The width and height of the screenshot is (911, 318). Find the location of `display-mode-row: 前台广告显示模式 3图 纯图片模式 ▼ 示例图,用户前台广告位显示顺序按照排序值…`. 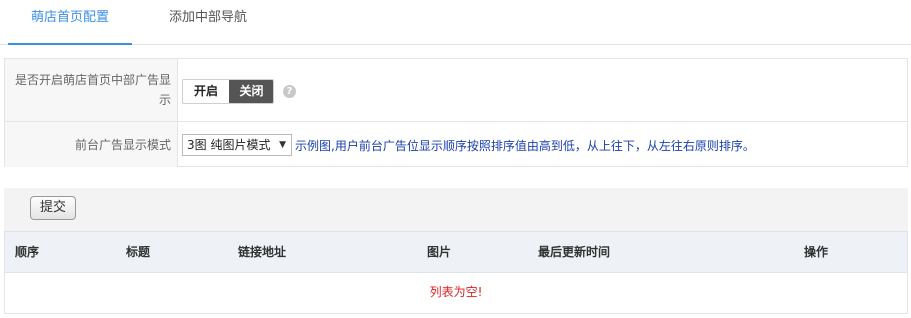

display-mode-row: 前台广告显示模式 3图 纯图片模式 ▼ 示例图,用户前台广告位显示顺序按照排序值… is located at coordinates (456, 144).